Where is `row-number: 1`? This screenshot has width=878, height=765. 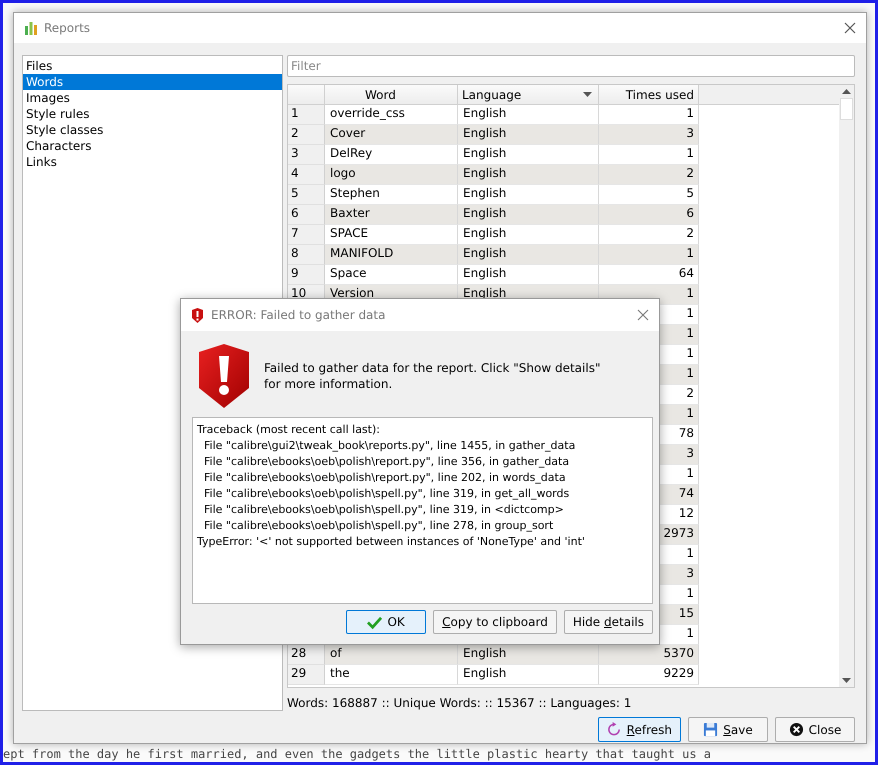 row-number: 1 is located at coordinates (306, 115).